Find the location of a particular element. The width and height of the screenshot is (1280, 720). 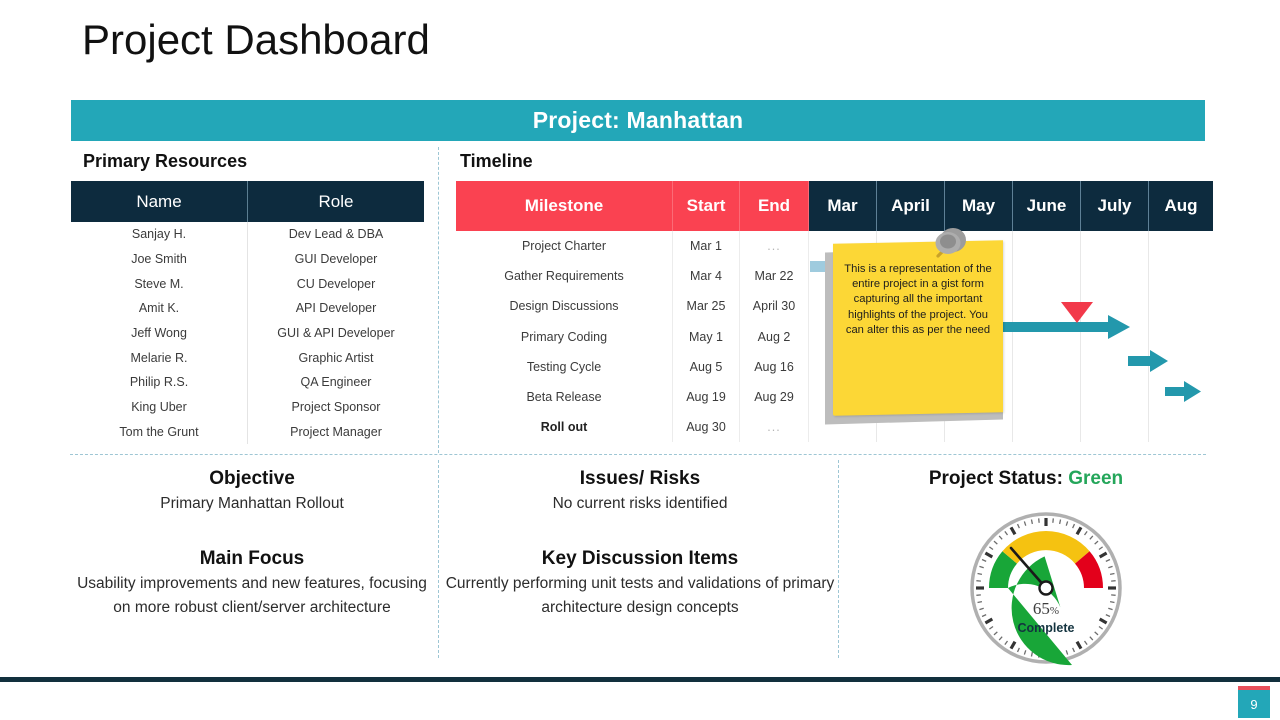

project-banner: Project: Manhattan is located at coordinates (638, 120).